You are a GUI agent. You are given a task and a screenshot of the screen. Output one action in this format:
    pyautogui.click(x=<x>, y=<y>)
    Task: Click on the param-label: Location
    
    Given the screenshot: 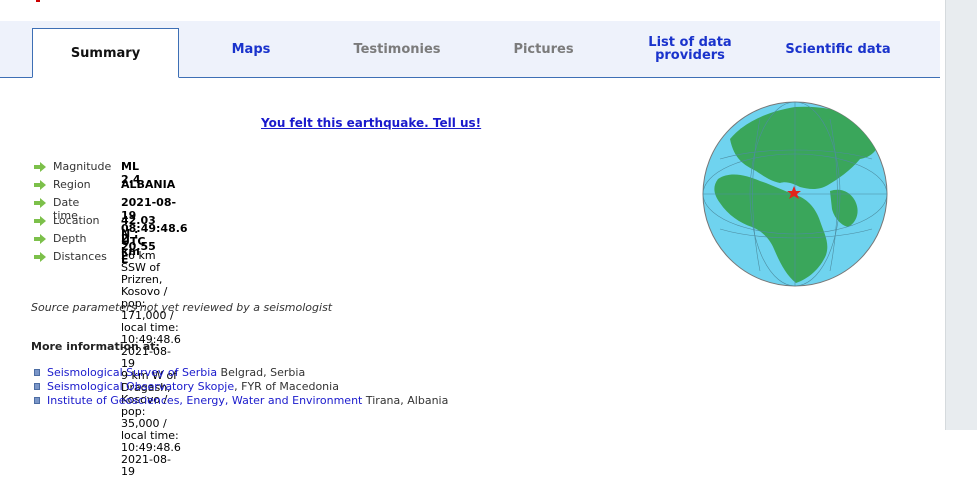 What is the action you would take?
    pyautogui.click(x=76, y=220)
    